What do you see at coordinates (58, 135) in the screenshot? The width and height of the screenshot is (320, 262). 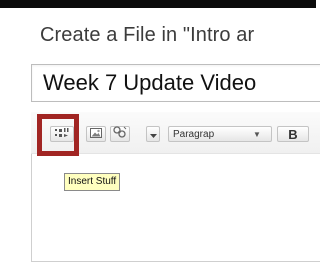 I see `insert-stuff-highlight` at bounding box center [58, 135].